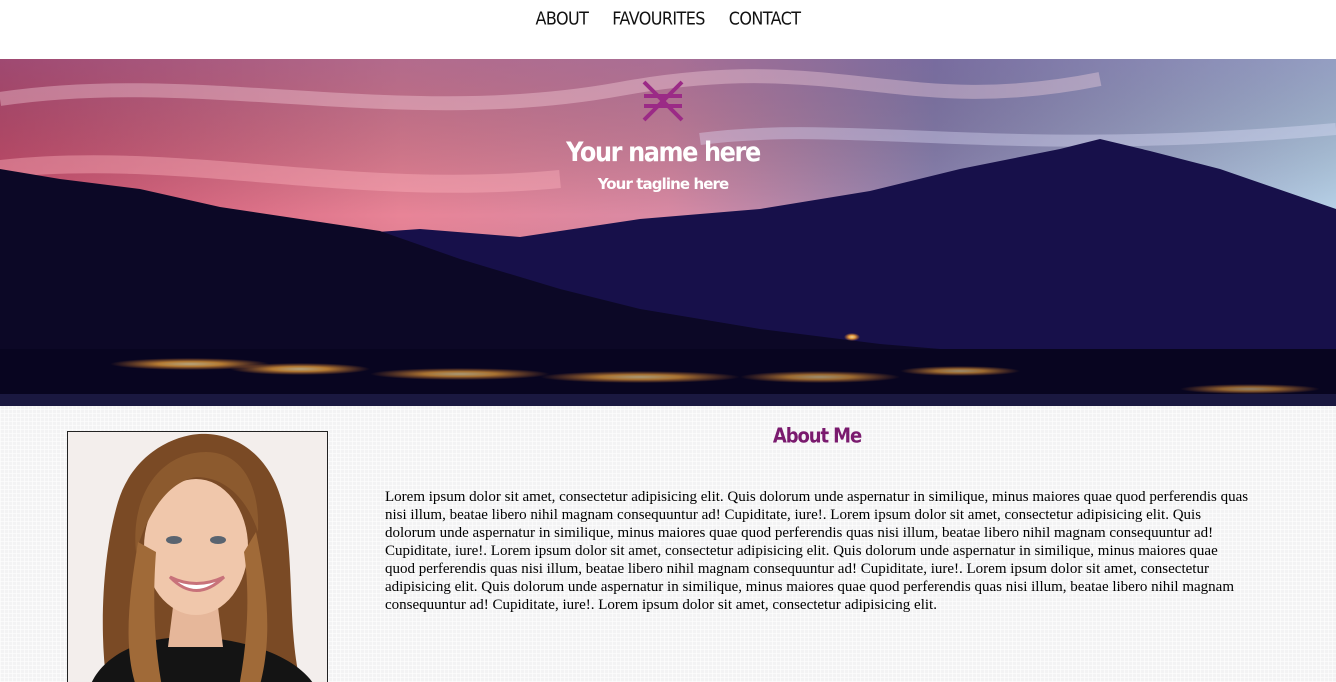  I want to click on nav-link-contact: CONTACT, so click(765, 18).